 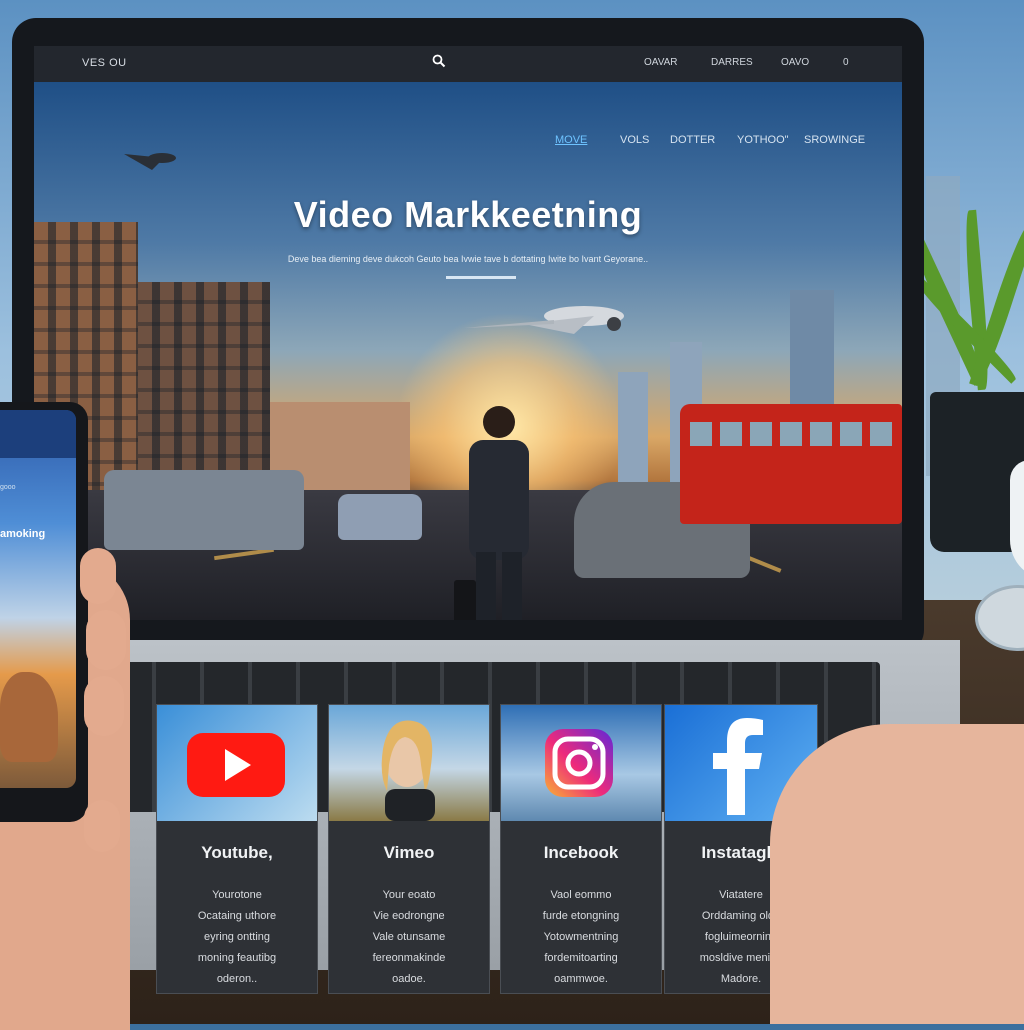 I want to click on nav-link-vols: VOLS, so click(x=634, y=140).